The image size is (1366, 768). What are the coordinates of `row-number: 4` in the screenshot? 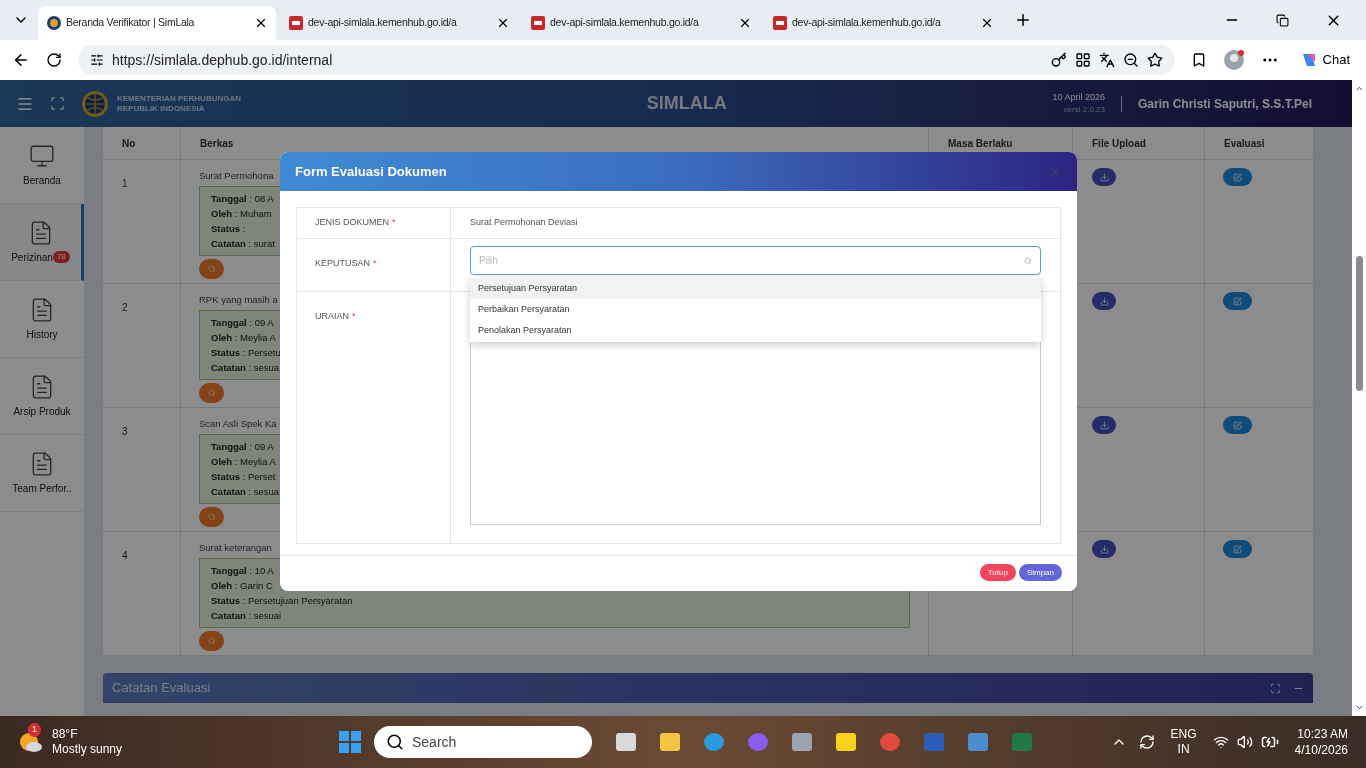 It's located at (125, 555).